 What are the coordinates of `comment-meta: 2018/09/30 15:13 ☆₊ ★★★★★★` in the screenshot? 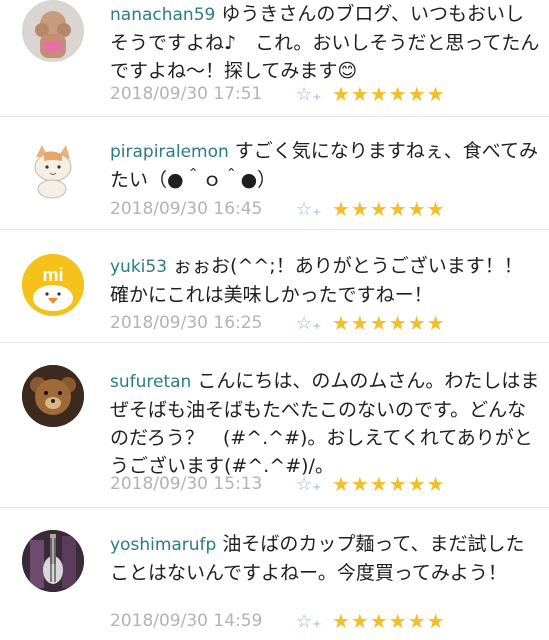 It's located at (278, 484).